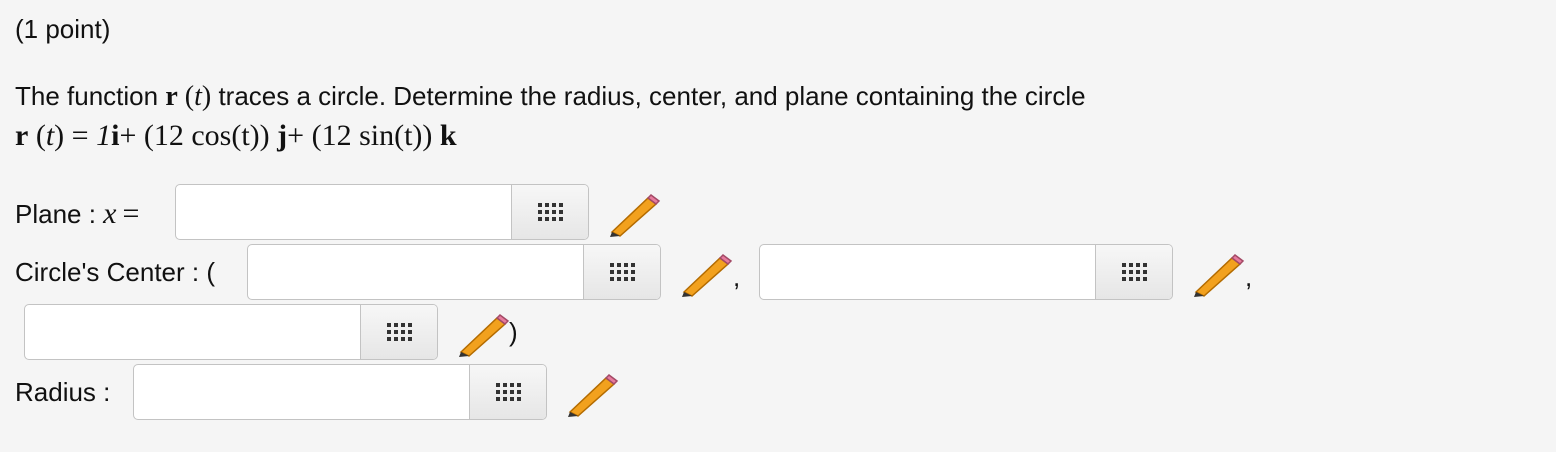  What do you see at coordinates (927, 272) in the screenshot?
I see `center-y-input` at bounding box center [927, 272].